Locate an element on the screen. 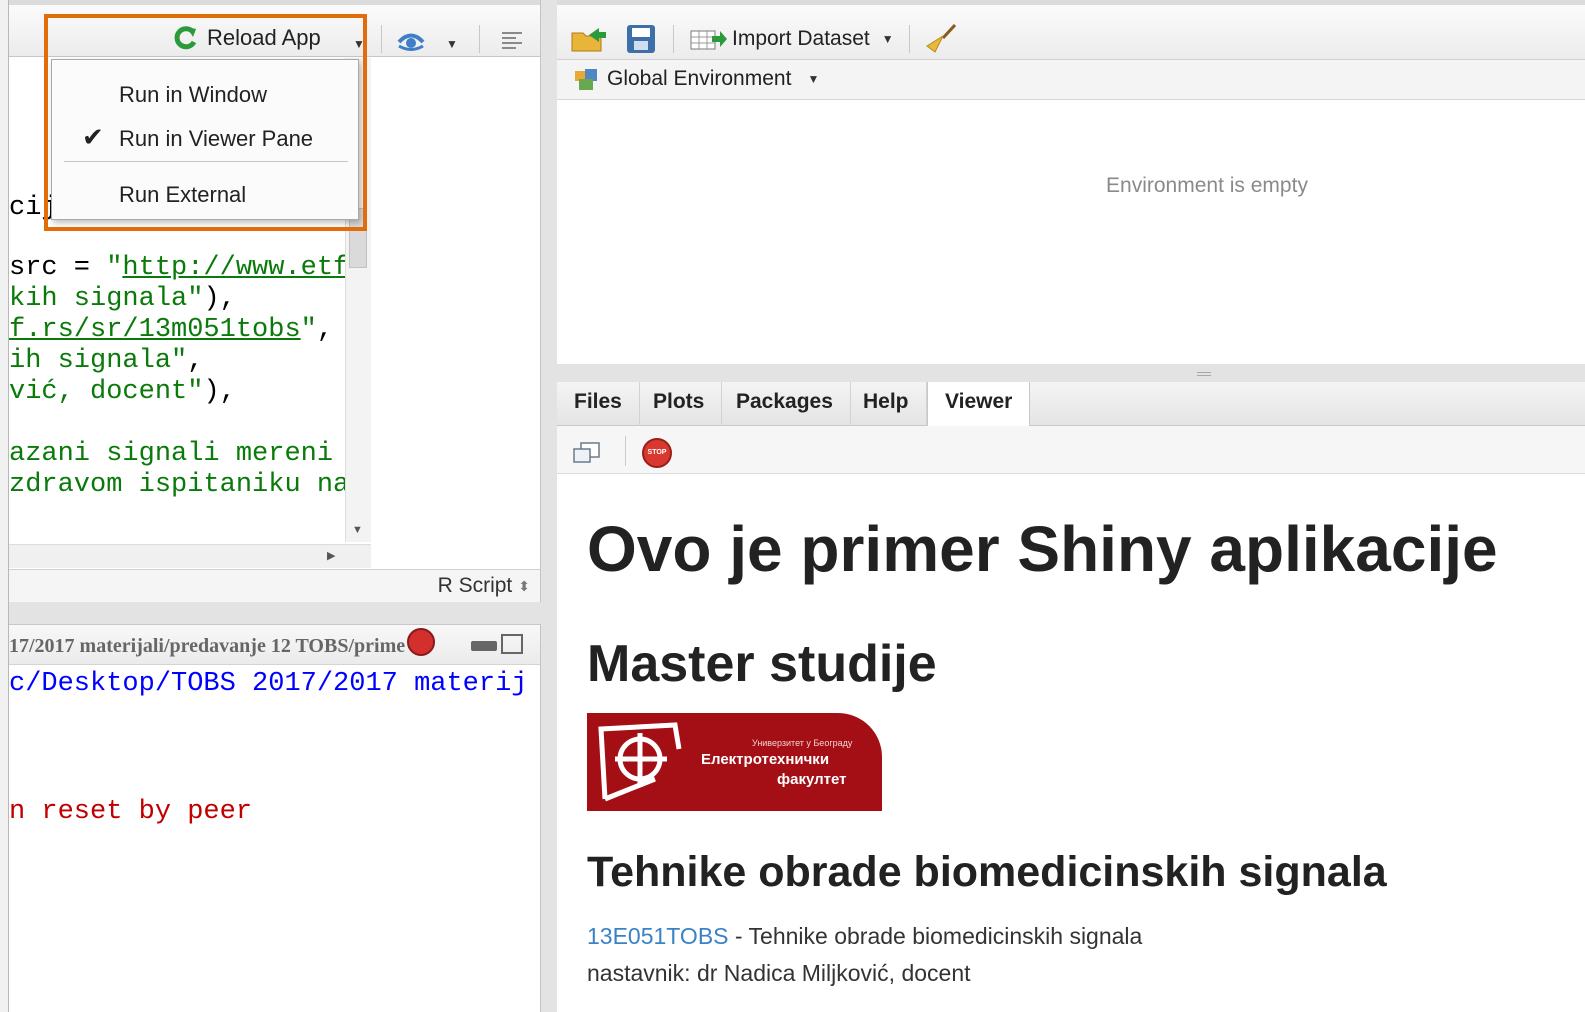 The image size is (1585, 1012). highlight-box is located at coordinates (205, 122).